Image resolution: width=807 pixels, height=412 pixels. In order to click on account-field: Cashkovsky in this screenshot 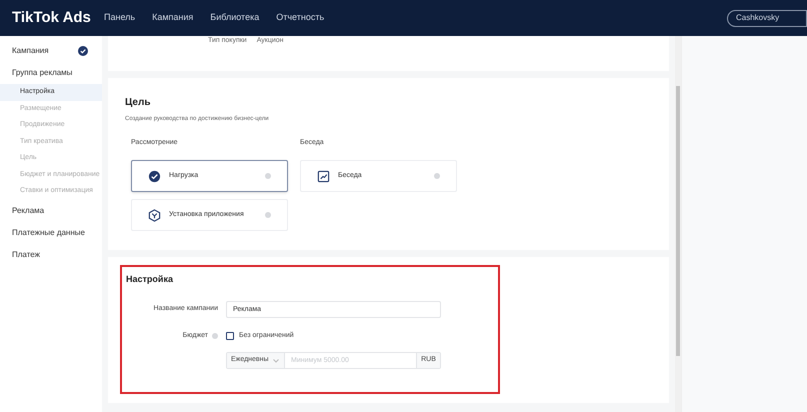, I will do `click(767, 18)`.